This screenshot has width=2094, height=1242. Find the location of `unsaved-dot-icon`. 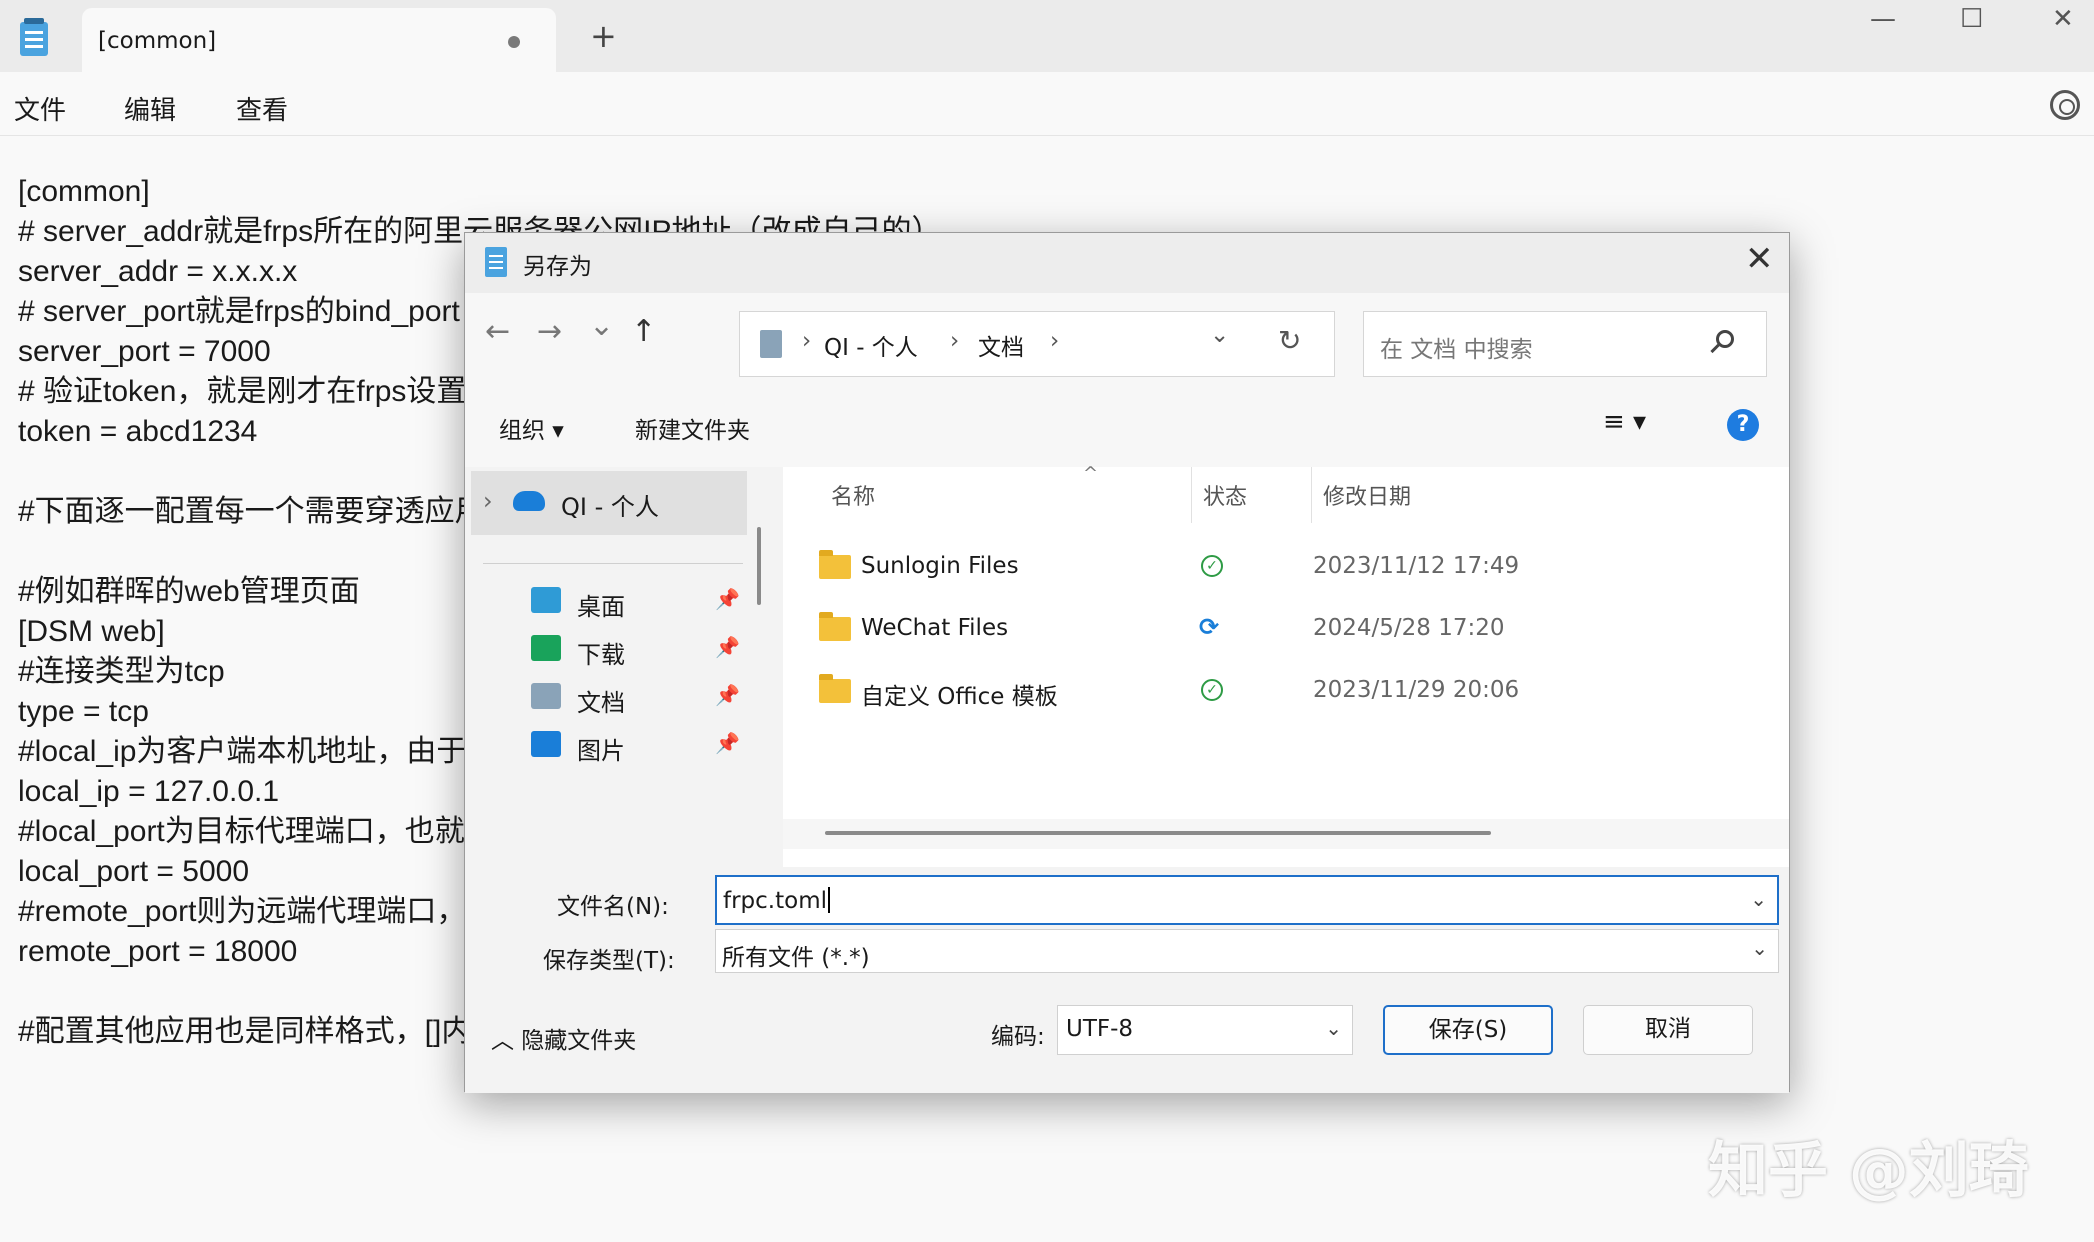

unsaved-dot-icon is located at coordinates (514, 42).